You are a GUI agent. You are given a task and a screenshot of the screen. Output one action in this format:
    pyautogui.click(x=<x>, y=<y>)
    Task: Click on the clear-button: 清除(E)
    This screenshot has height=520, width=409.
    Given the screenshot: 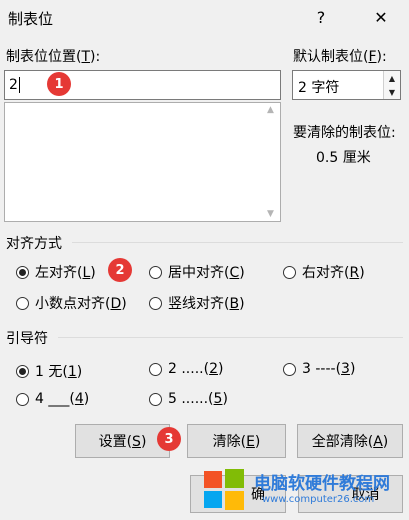 What is the action you would take?
    pyautogui.click(x=236, y=441)
    